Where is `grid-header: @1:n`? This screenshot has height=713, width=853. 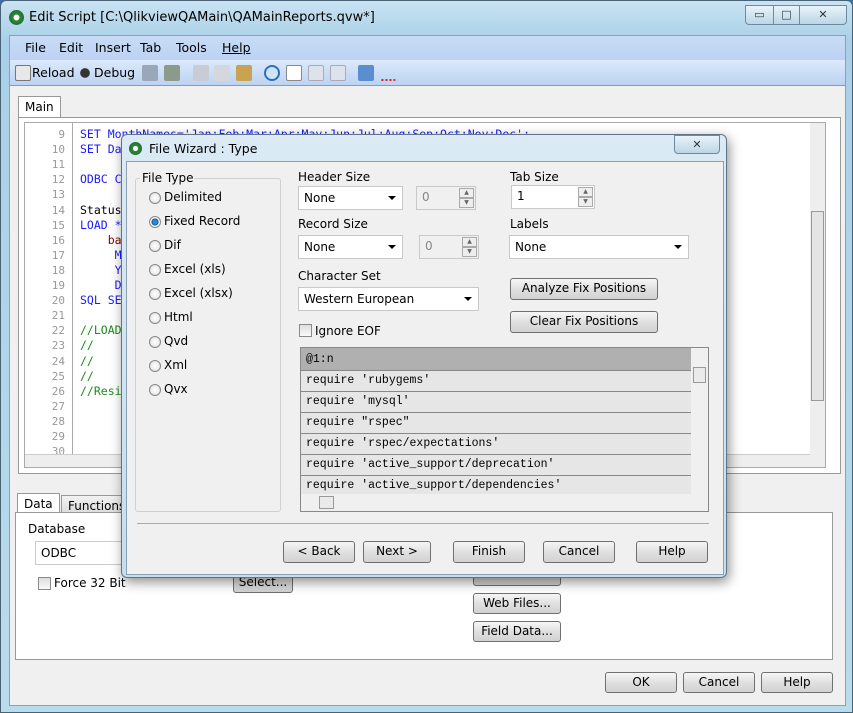 grid-header: @1:n is located at coordinates (496, 359).